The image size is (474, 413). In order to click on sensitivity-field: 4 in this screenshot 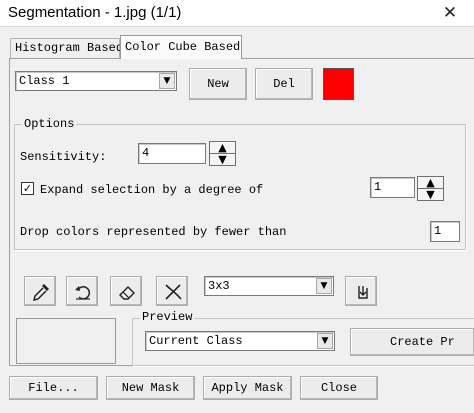, I will do `click(172, 153)`.